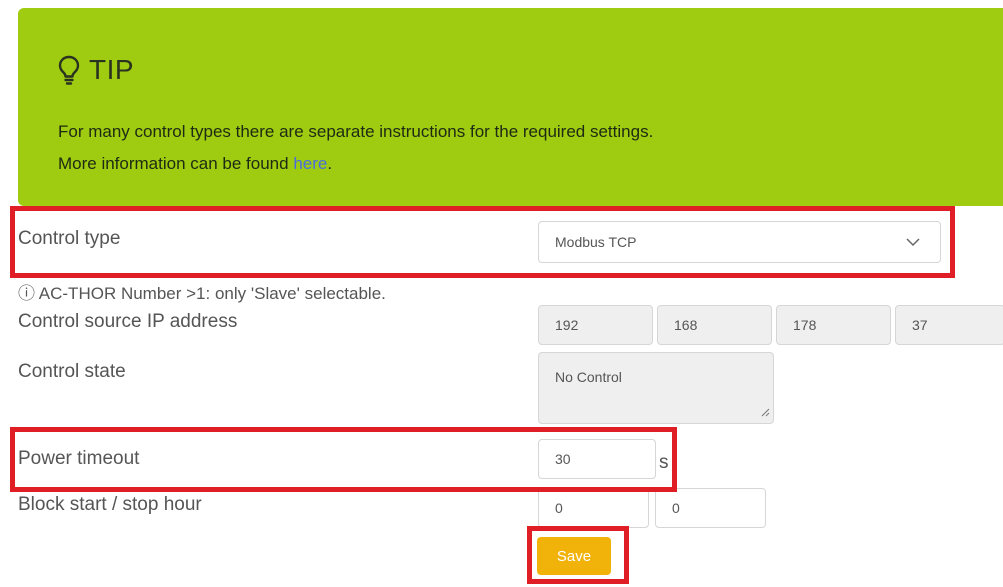  I want to click on ip-octet-1: 192, so click(595, 325).